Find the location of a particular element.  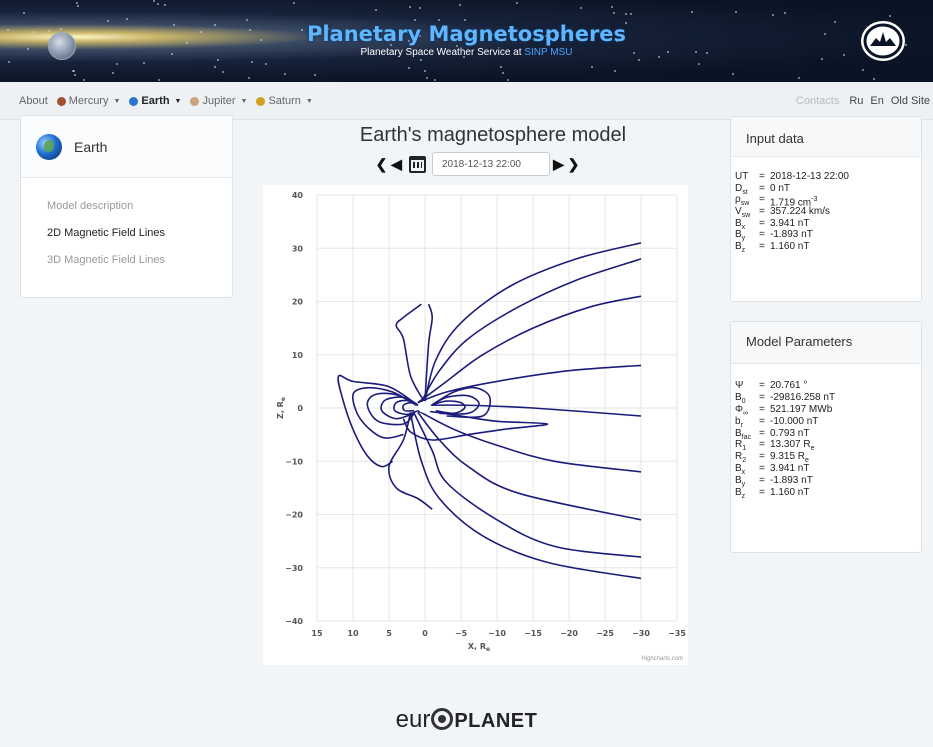

mercury-icon is located at coordinates (61, 101).